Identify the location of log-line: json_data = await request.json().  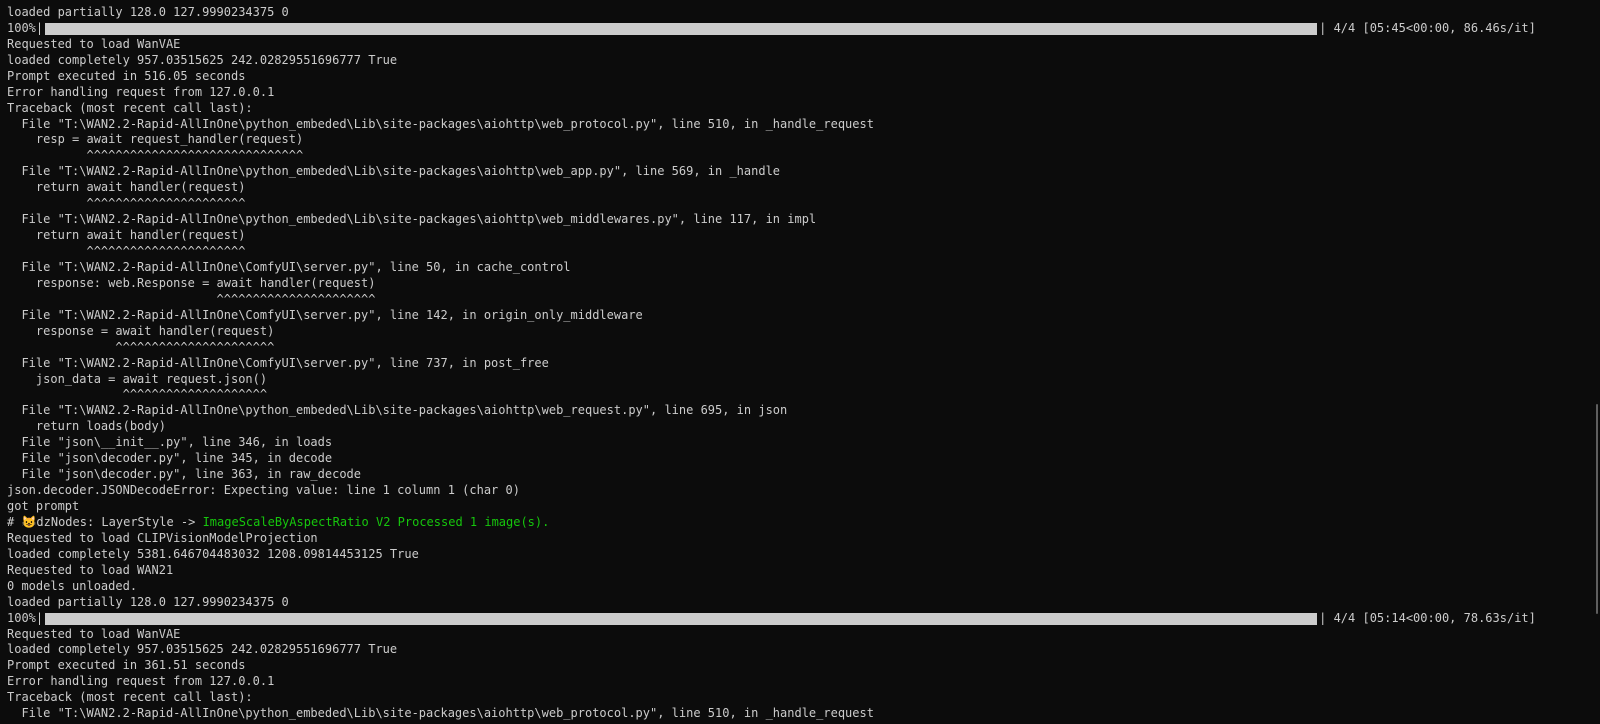
(137, 378).